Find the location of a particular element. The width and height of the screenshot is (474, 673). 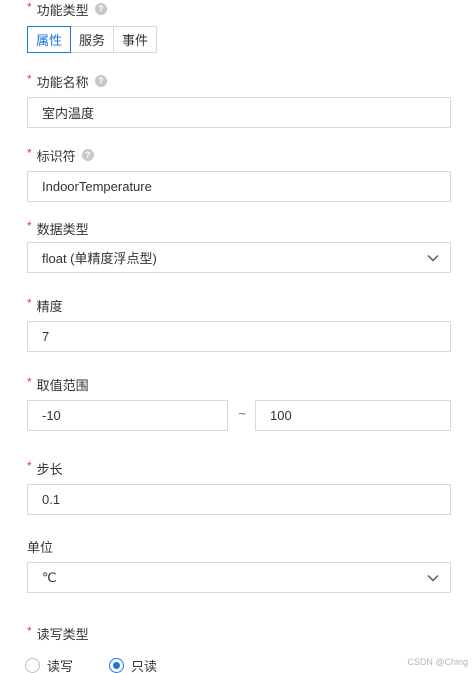

unit-label: 单位 is located at coordinates (40, 546).